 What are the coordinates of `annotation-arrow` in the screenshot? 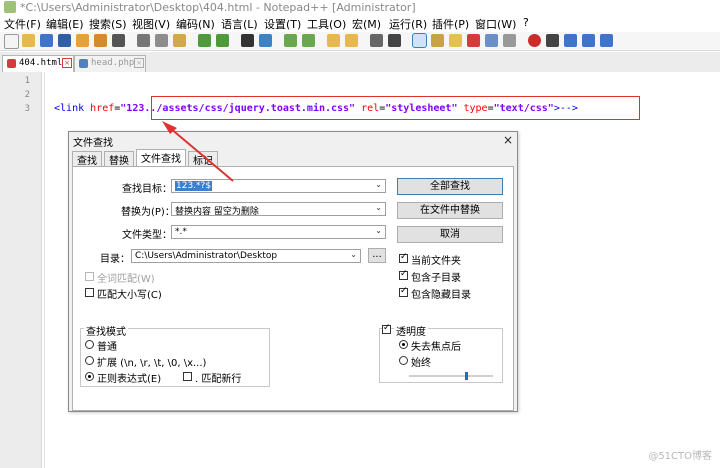 It's located at (198, 151).